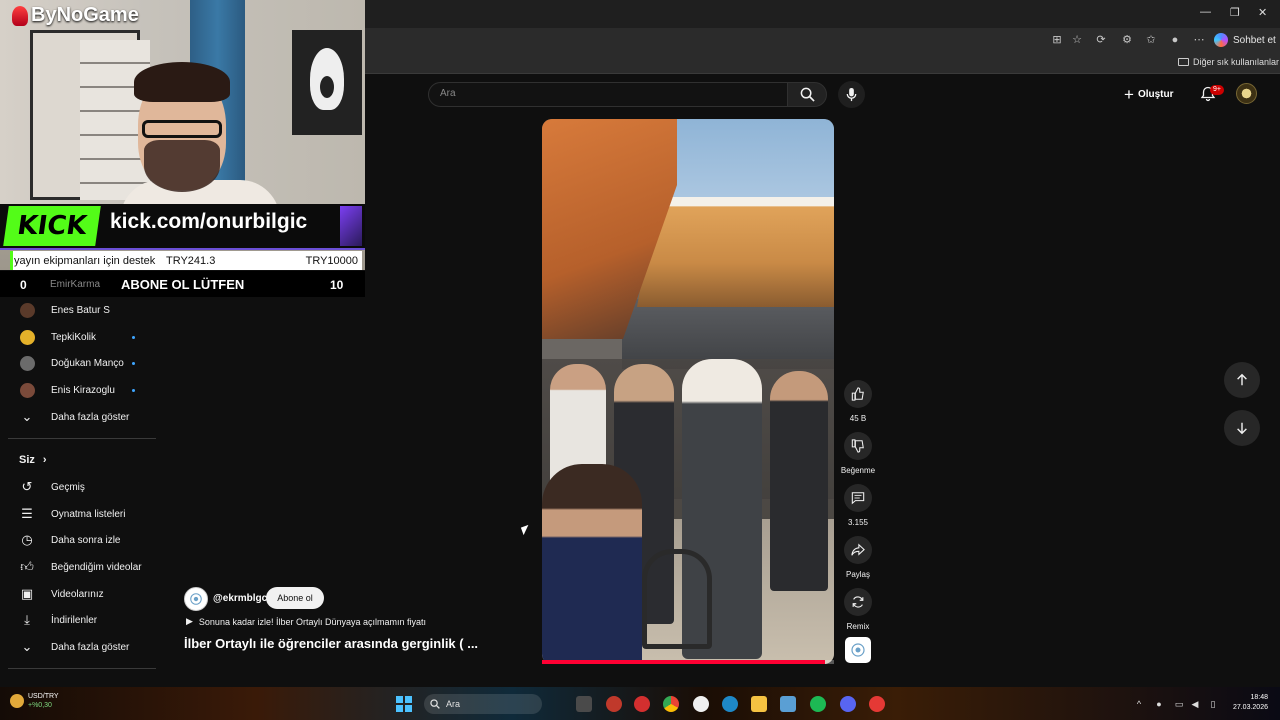 The height and width of the screenshot is (720, 1280). What do you see at coordinates (1057, 40) in the screenshot?
I see `app-available-icon: ⊞` at bounding box center [1057, 40].